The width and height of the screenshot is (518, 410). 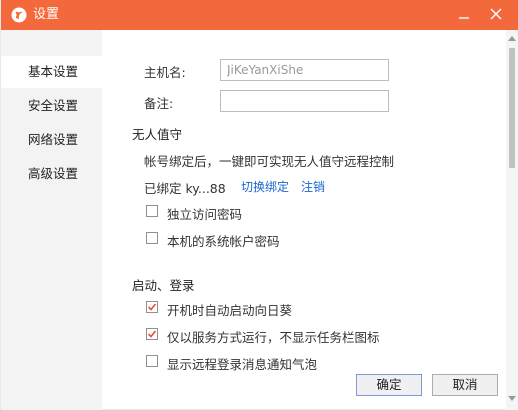 I want to click on scroll-thumb, so click(x=512, y=108).